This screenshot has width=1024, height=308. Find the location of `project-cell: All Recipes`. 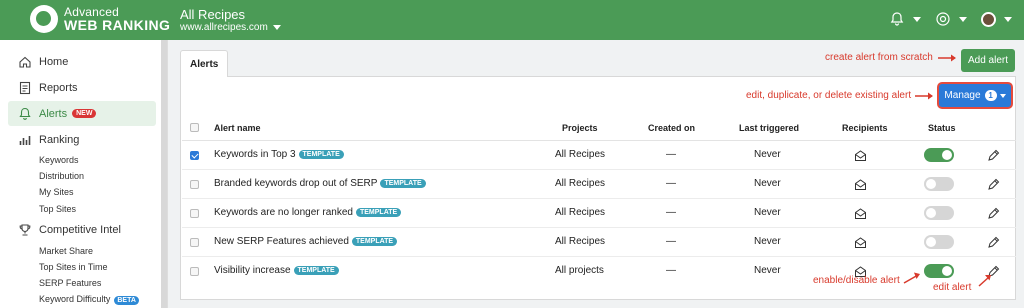

project-cell: All Recipes is located at coordinates (580, 154).